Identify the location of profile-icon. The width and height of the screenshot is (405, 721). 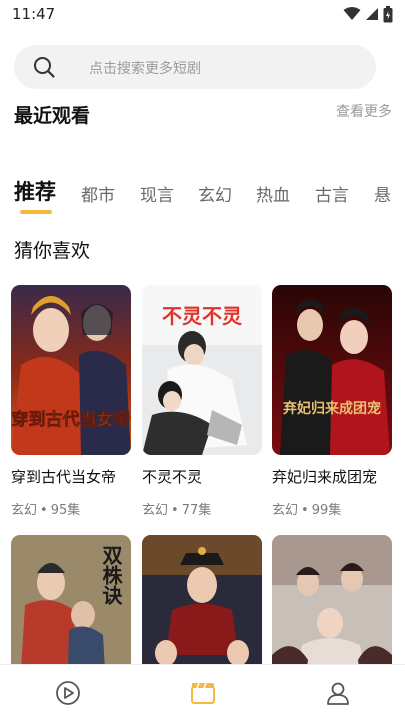
(338, 693).